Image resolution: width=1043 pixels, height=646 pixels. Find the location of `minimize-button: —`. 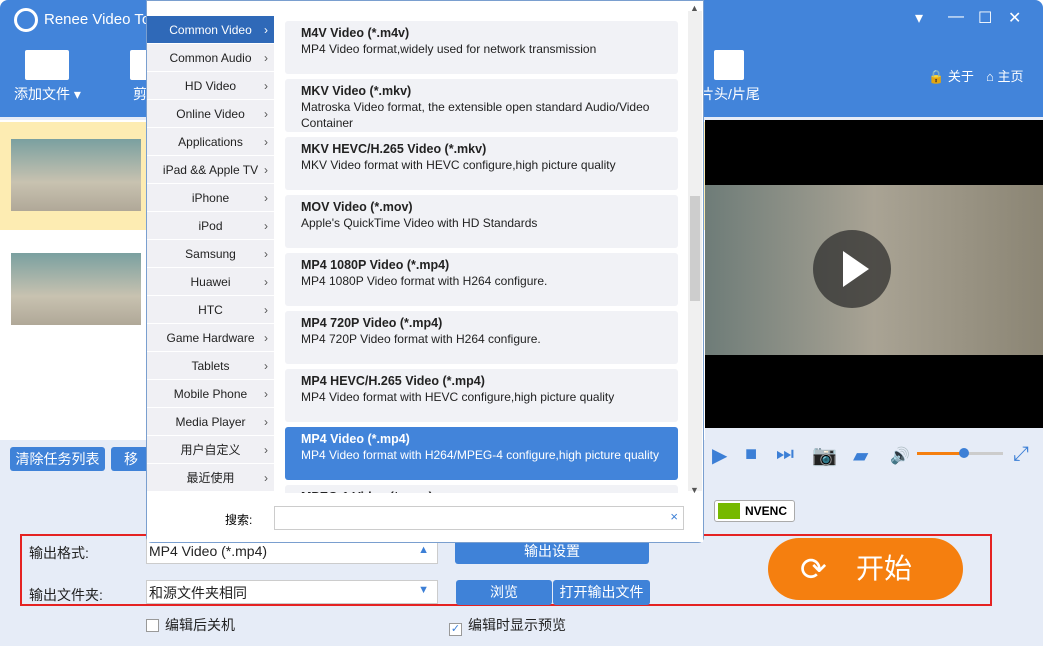

minimize-button: — is located at coordinates (956, 17).